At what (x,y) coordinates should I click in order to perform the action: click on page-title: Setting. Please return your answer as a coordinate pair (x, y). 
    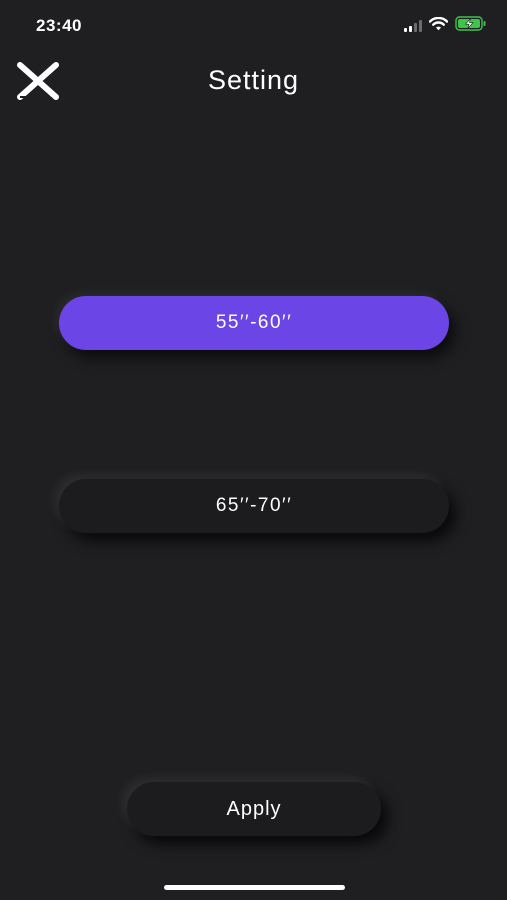
    Looking at the image, I should click on (253, 80).